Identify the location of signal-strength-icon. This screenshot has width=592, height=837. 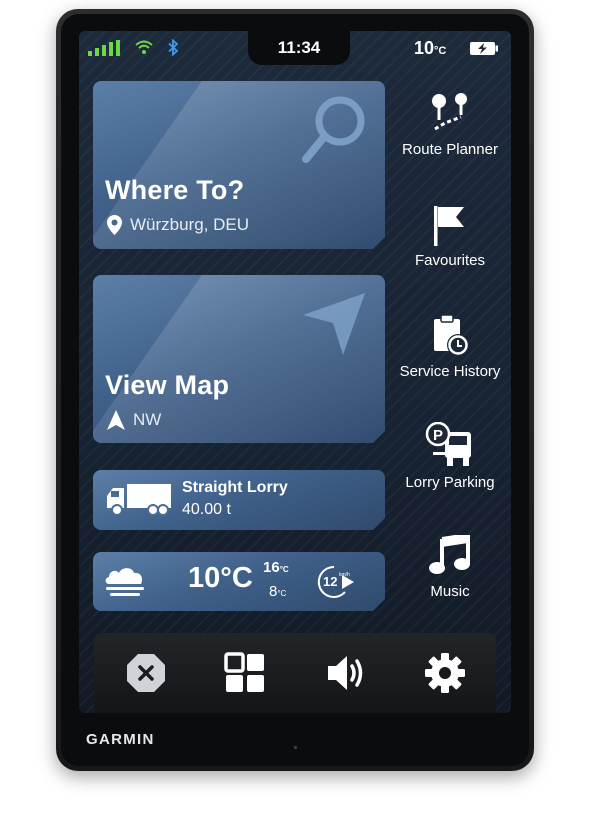
(104, 48).